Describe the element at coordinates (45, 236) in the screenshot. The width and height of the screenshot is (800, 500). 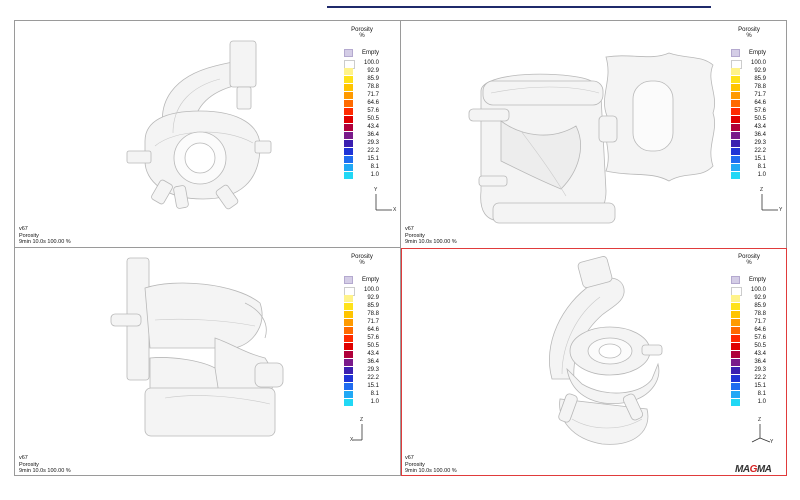
I see `viewport-info-top-left: v67 Porosity 9min 10.0s 100.00 %` at that location.